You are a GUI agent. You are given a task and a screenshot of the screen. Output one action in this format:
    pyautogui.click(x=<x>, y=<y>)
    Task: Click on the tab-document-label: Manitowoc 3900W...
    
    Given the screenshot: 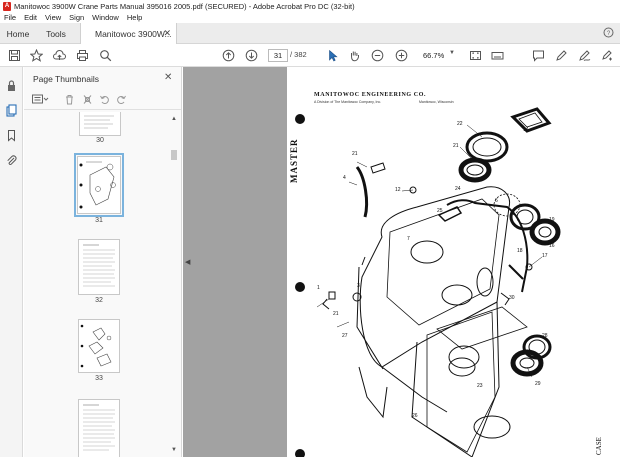 What is the action you would take?
    pyautogui.click(x=133, y=34)
    